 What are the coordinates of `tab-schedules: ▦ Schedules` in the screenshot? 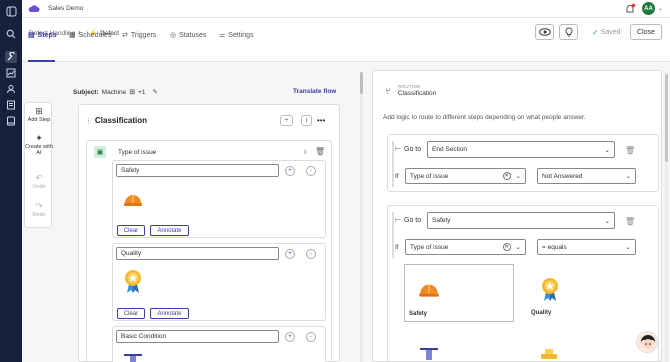 It's located at (90, 35).